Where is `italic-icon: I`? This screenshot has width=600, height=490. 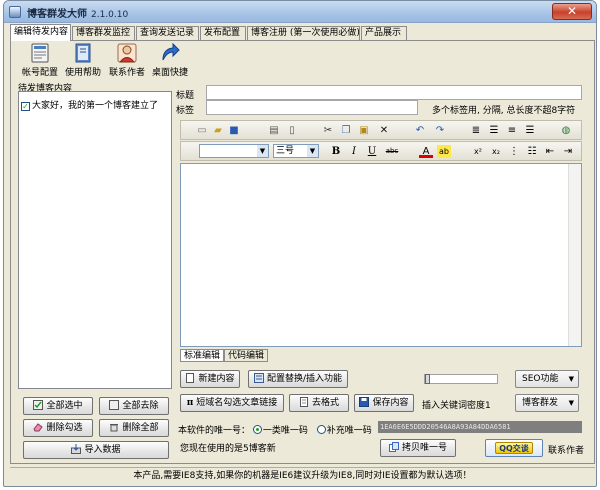 italic-icon: I is located at coordinates (354, 151).